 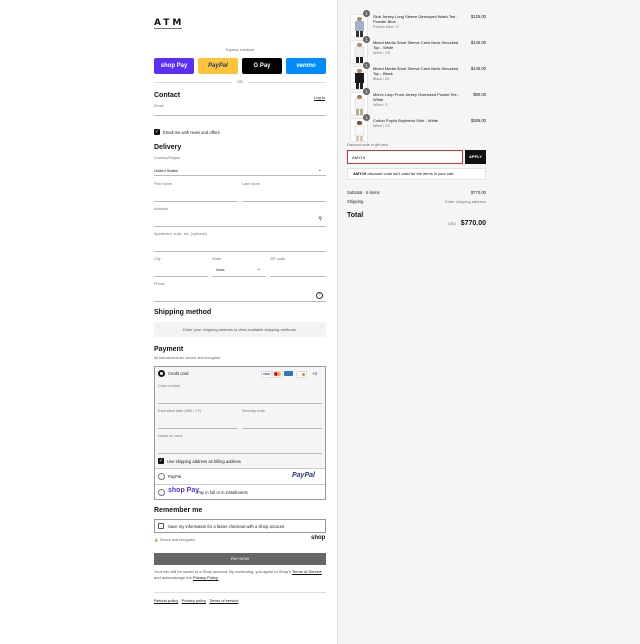 What do you see at coordinates (479, 94) in the screenshot?
I see `item-price: $90.00` at bounding box center [479, 94].